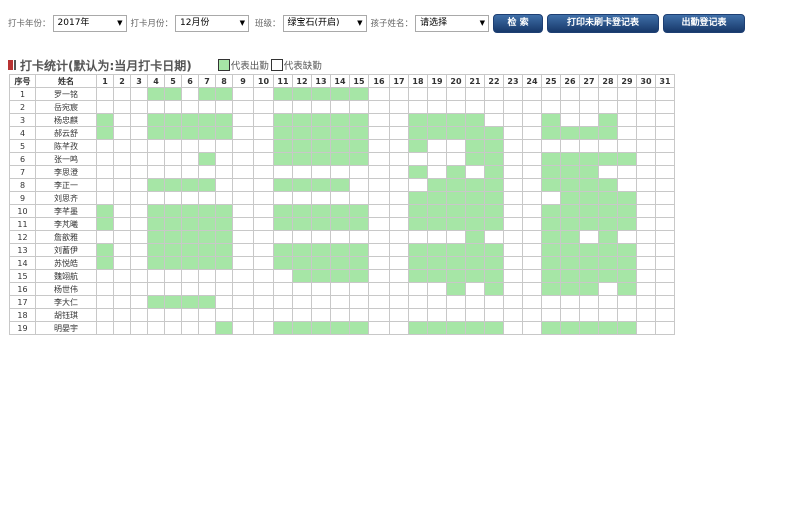 This screenshot has height=505, width=800. What do you see at coordinates (66, 94) in the screenshot?
I see `row-child-name: 罗一铭` at bounding box center [66, 94].